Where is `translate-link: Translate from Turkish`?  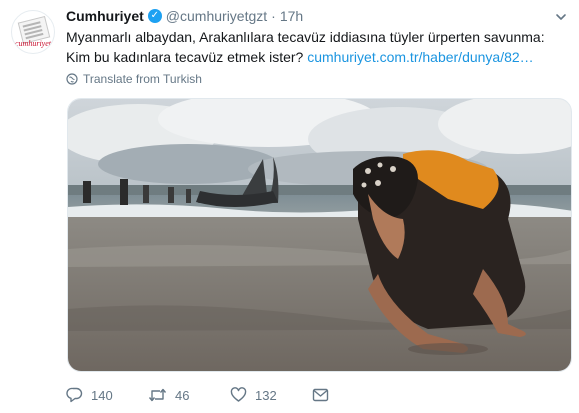 translate-link: Translate from Turkish is located at coordinates (134, 79).